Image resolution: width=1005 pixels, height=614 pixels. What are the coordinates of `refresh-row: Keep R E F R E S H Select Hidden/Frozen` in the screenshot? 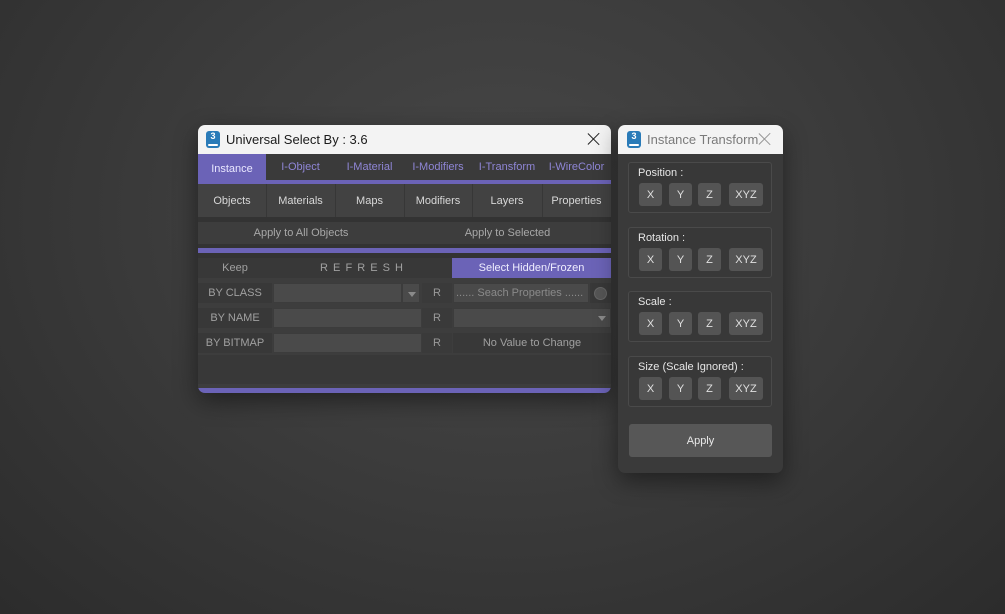 It's located at (404, 268).